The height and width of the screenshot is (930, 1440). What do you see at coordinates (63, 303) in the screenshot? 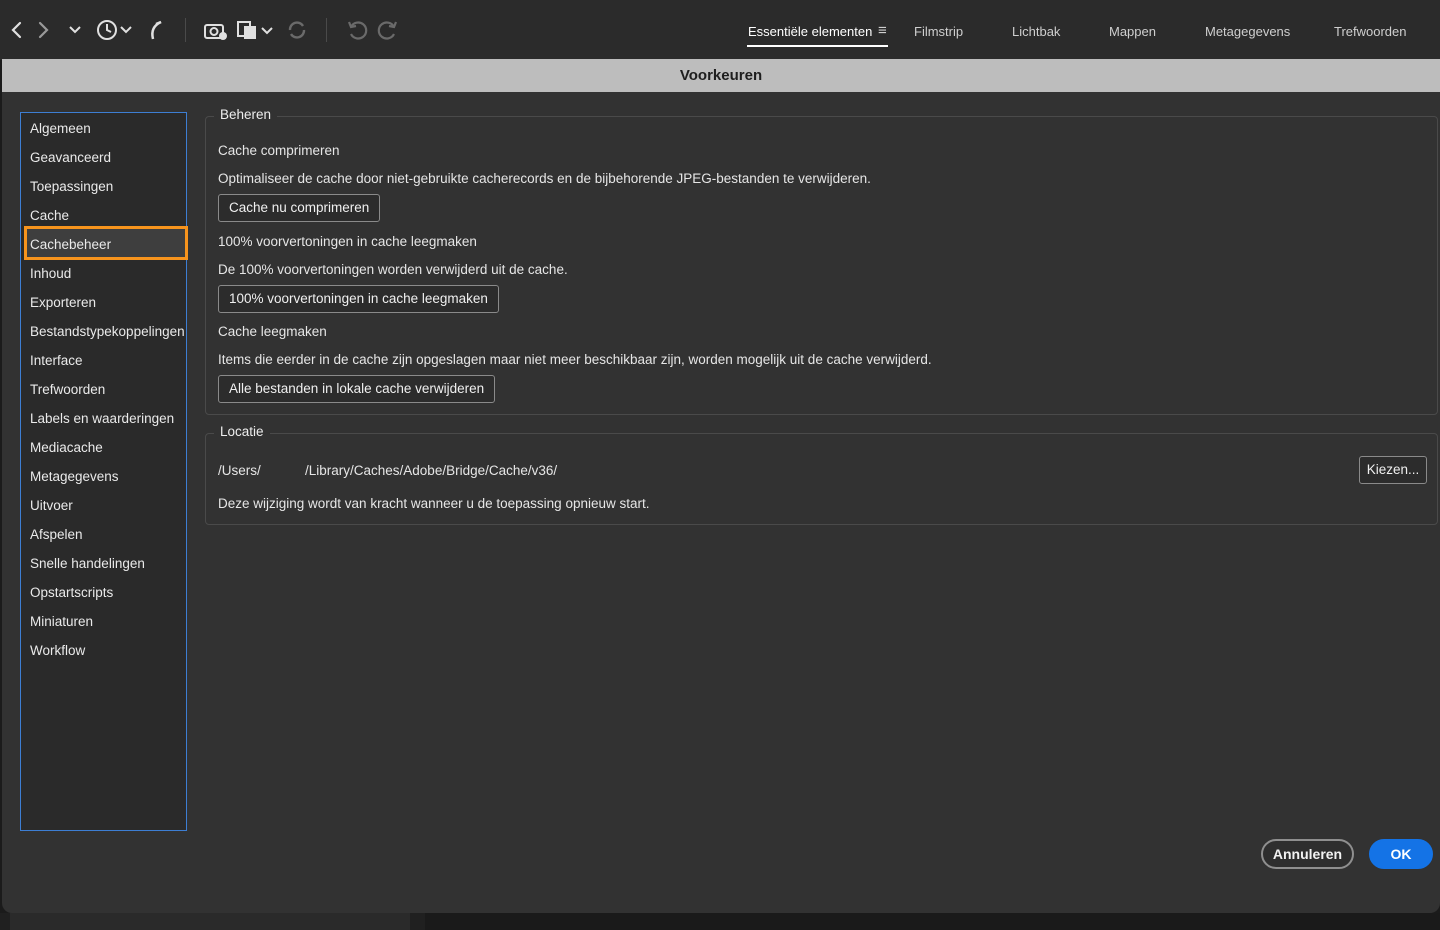
I see `category-exporteren: Exporteren` at bounding box center [63, 303].